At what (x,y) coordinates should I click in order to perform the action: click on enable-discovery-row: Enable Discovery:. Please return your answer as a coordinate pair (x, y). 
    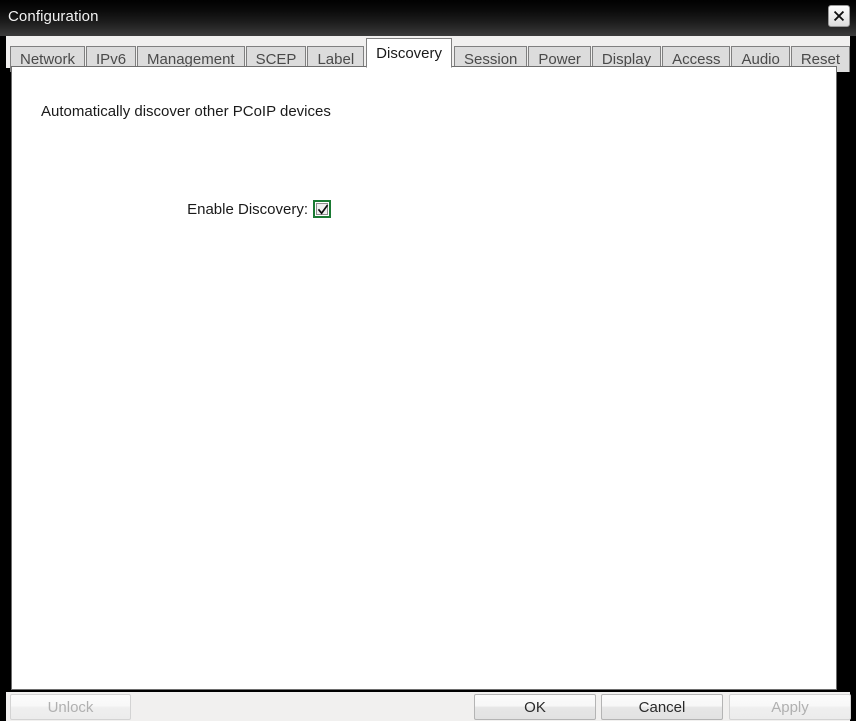
    Looking at the image, I should click on (424, 211).